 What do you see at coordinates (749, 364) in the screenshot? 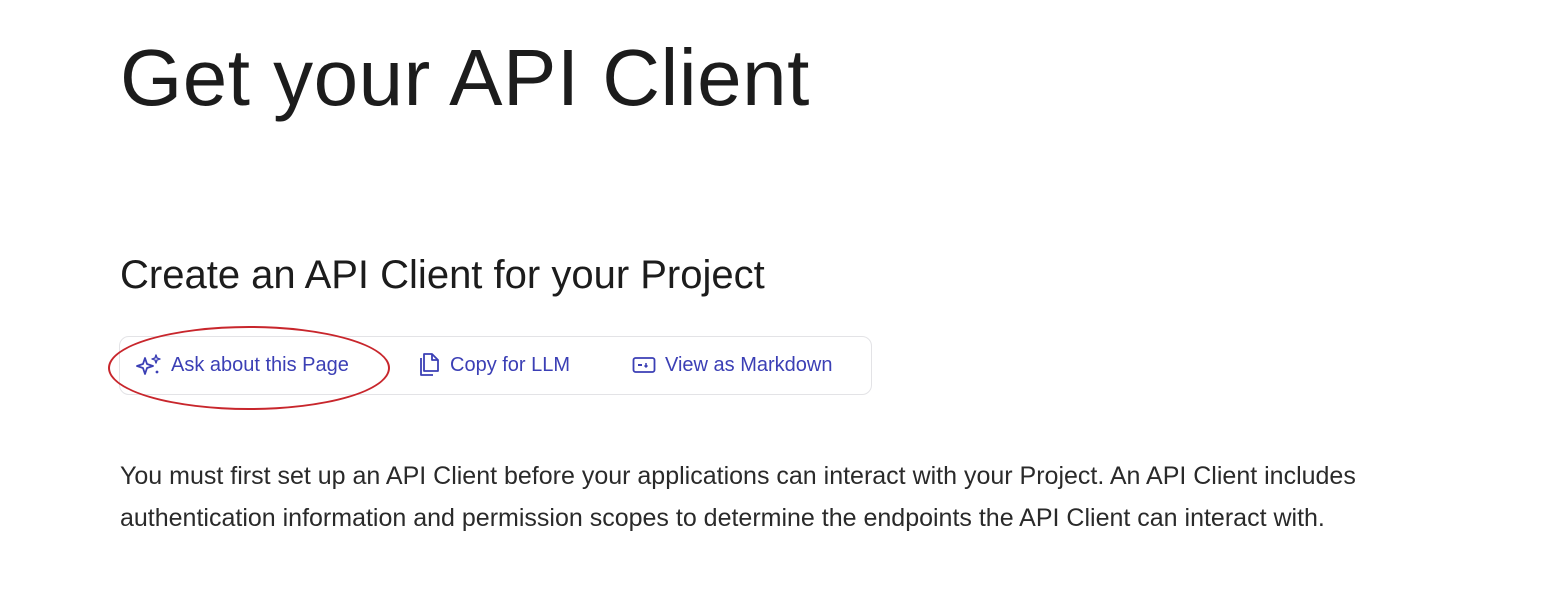
I see `view-as-markdown-label: View as Markdown` at bounding box center [749, 364].